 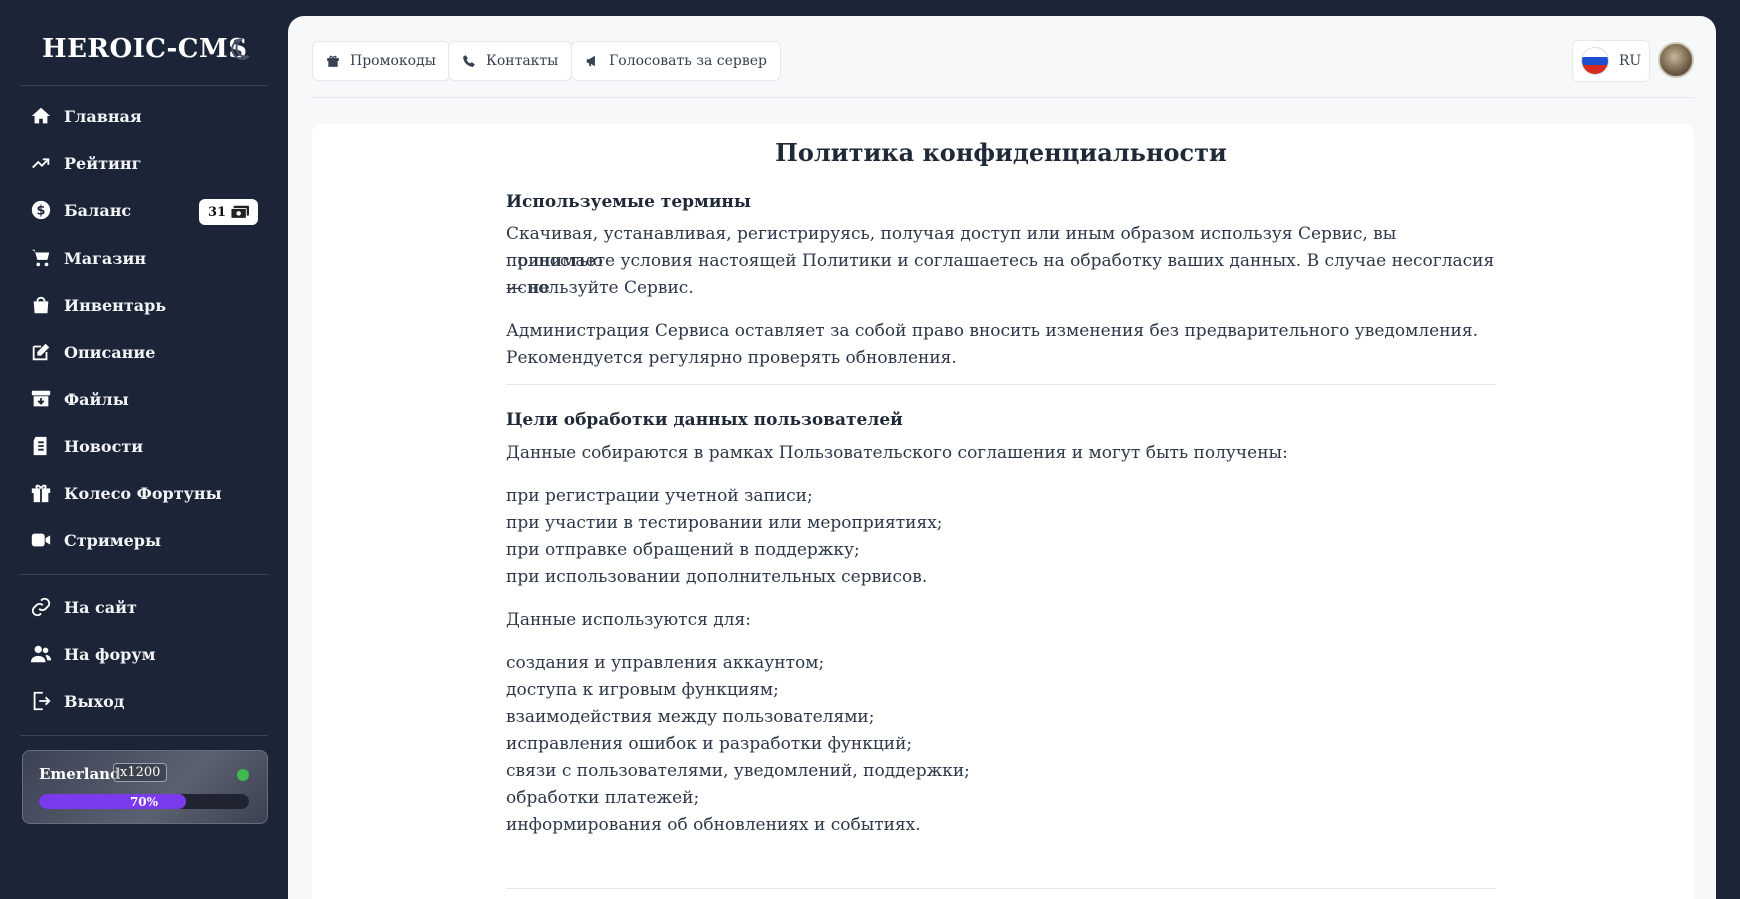 I want to click on vote-server-button: Голосовать за сервер, so click(x=676, y=61).